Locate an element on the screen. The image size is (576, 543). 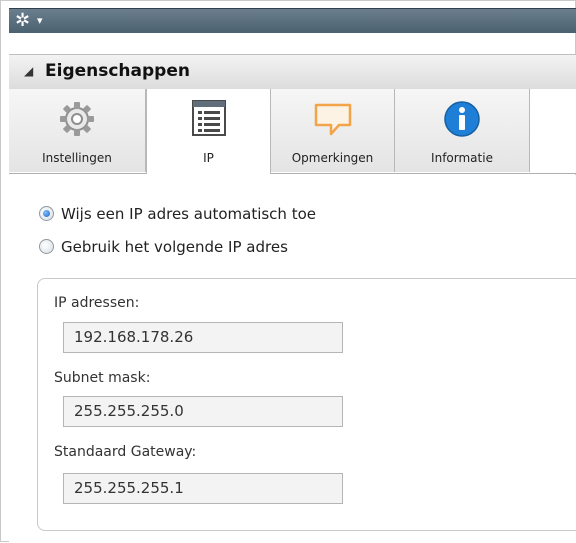
ip-address-field: 192.168.178.26 is located at coordinates (203, 337).